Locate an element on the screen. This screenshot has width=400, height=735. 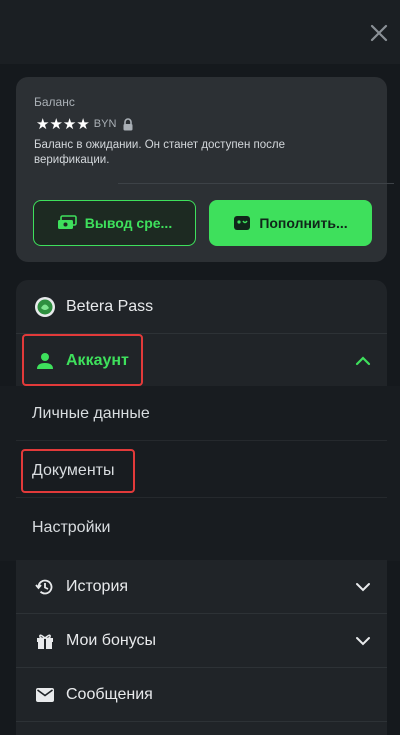
menu-item-betera-pass: Betera Pass is located at coordinates (201, 307).